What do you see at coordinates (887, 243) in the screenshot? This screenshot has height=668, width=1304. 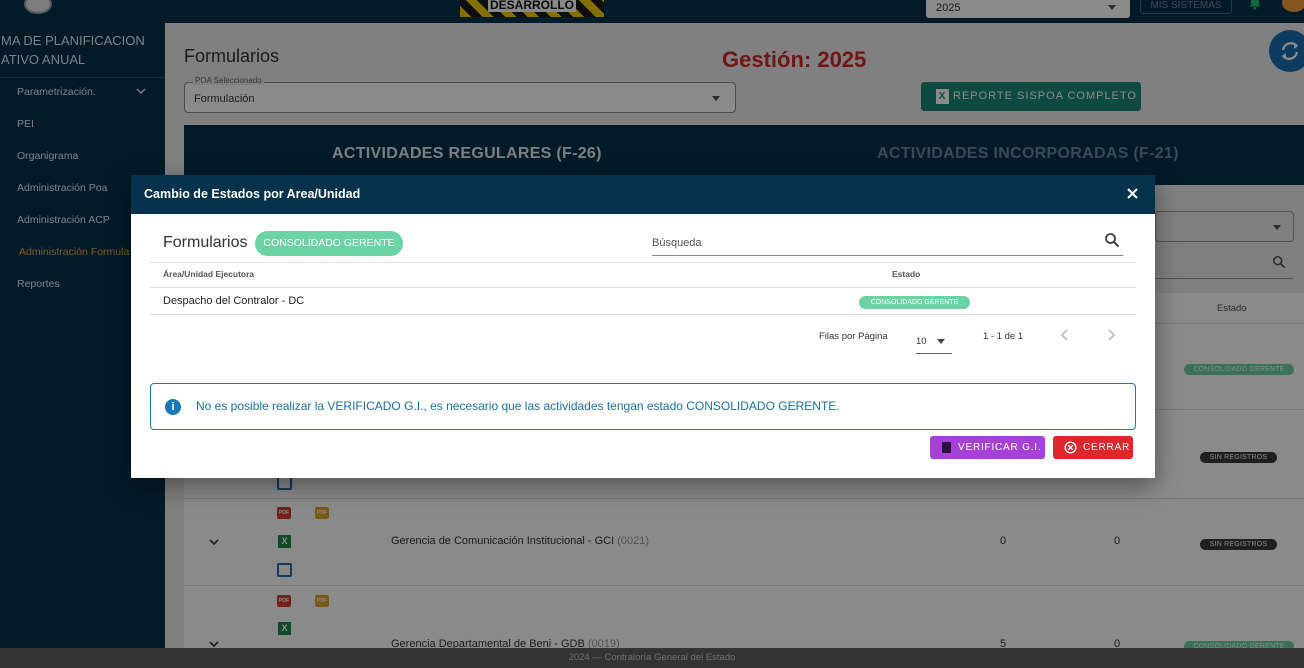 I see `search-input: Búsqueda` at bounding box center [887, 243].